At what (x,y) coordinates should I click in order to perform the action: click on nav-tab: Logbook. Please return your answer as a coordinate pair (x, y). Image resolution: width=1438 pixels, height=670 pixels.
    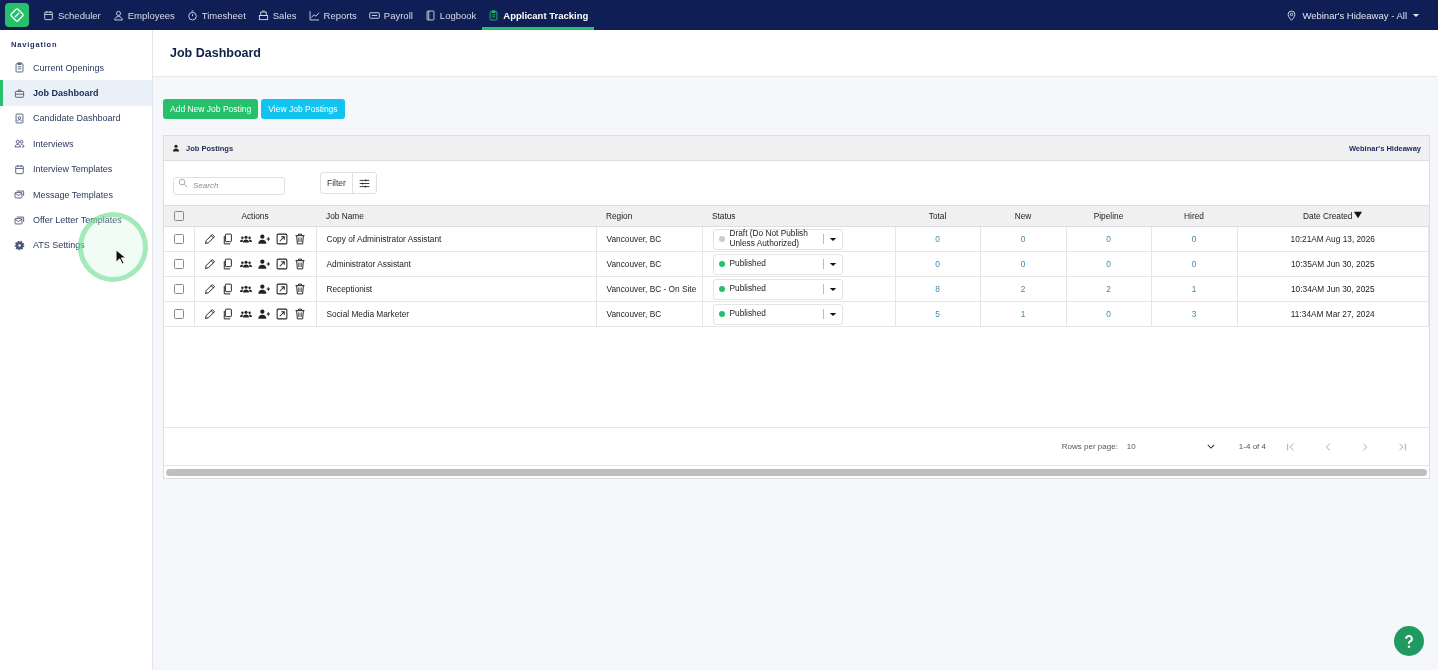
    Looking at the image, I should click on (450, 15).